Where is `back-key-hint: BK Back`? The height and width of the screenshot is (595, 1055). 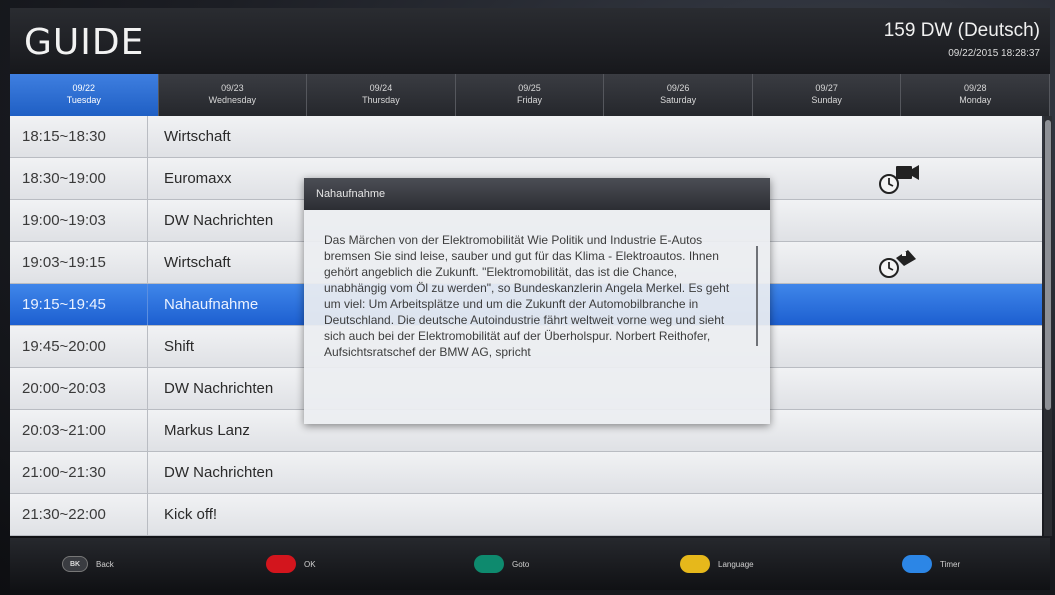
back-key-hint: BK Back is located at coordinates (88, 564).